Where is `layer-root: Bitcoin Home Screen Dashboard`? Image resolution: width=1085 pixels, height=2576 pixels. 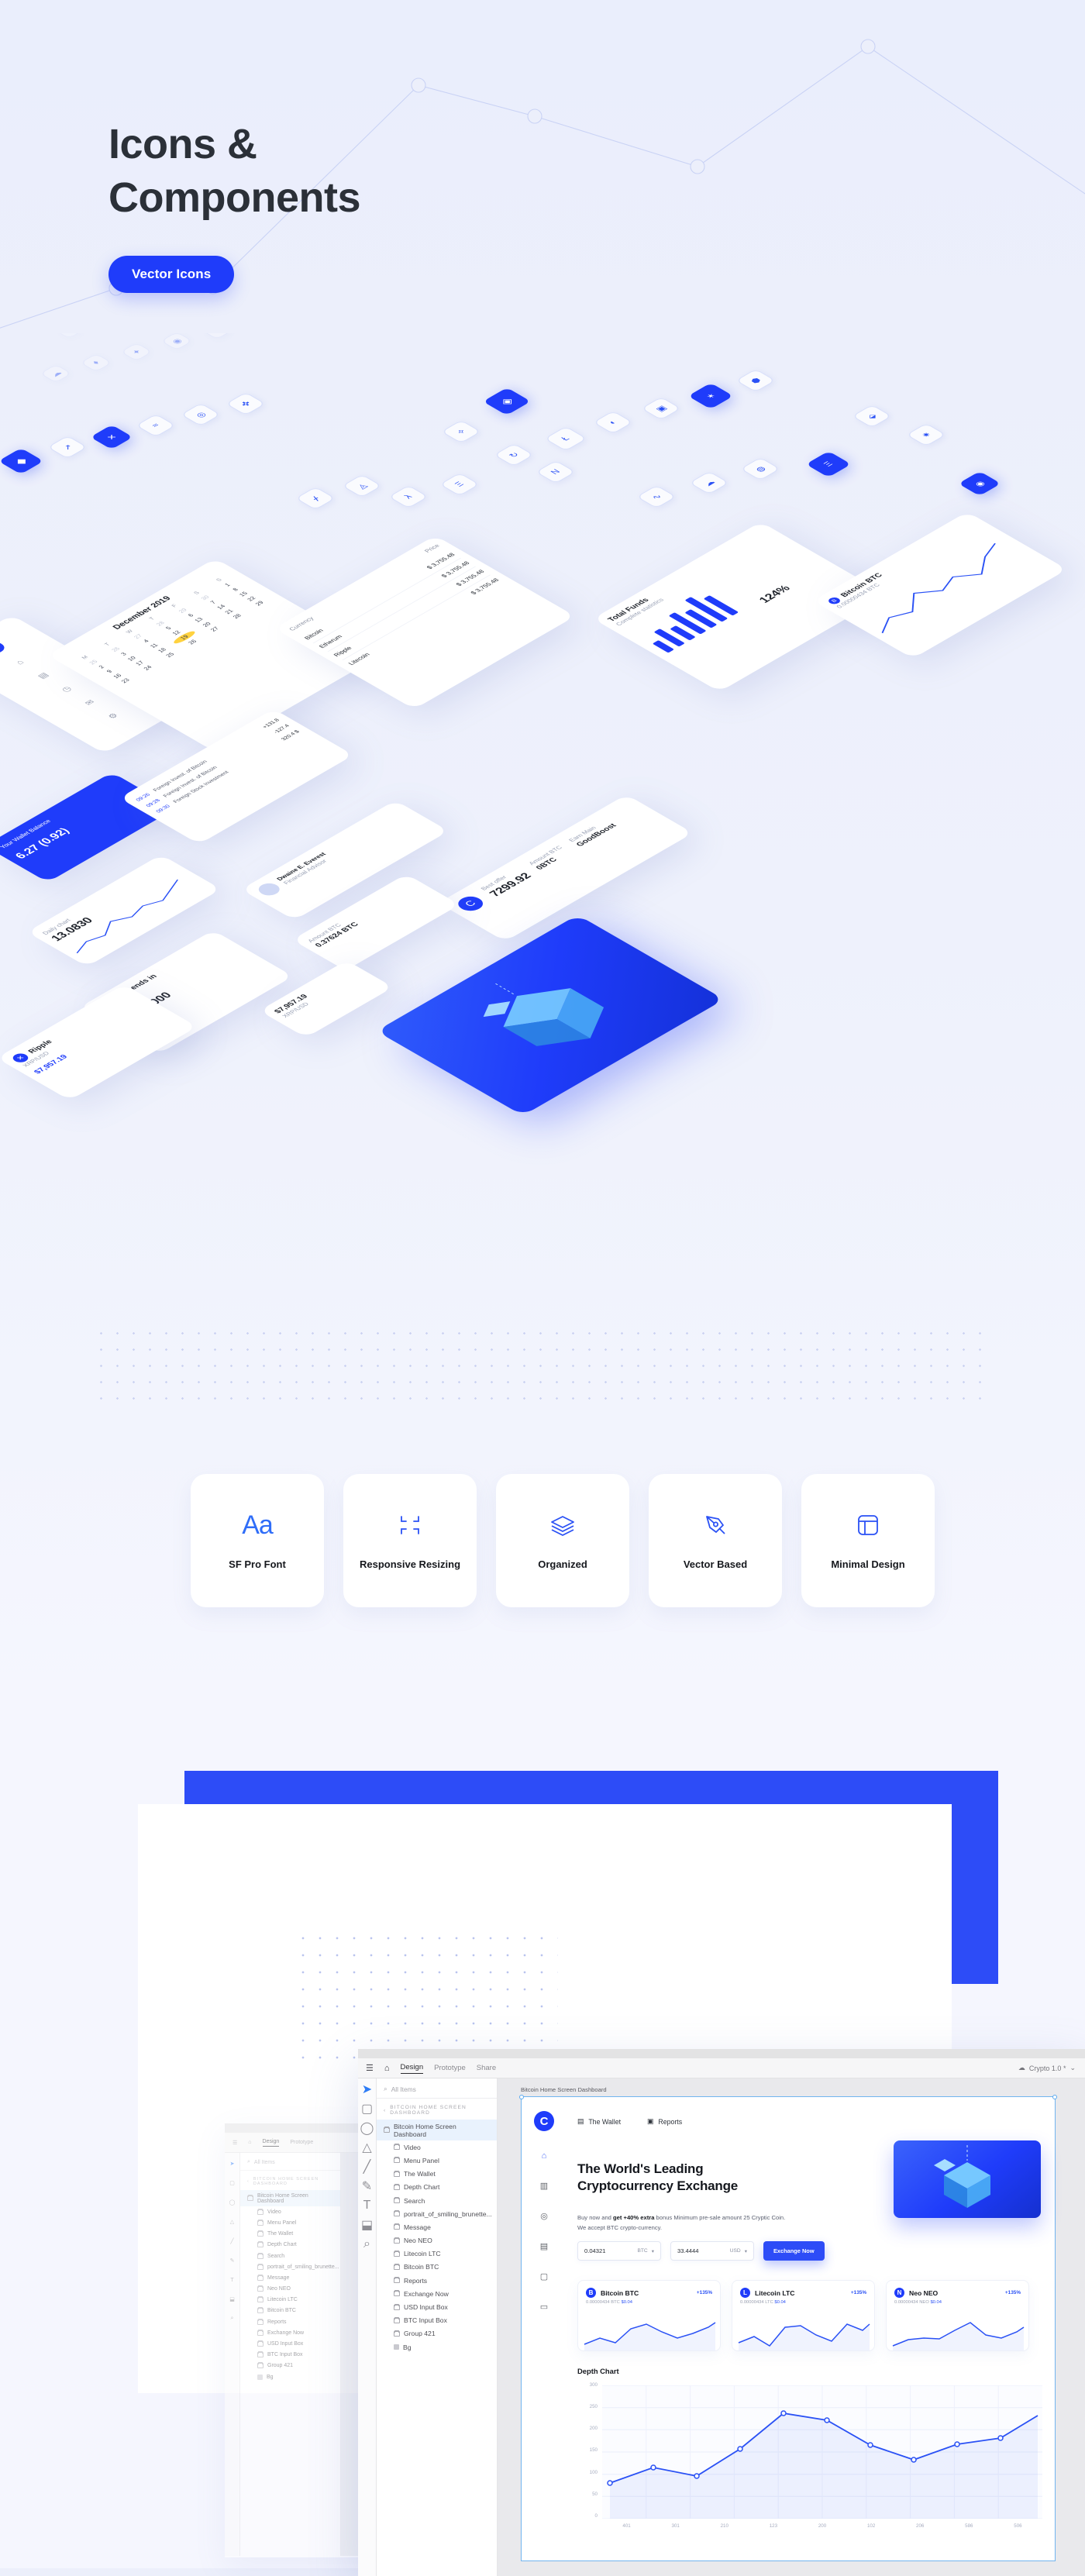 layer-root: Bitcoin Home Screen Dashboard is located at coordinates (295, 2198).